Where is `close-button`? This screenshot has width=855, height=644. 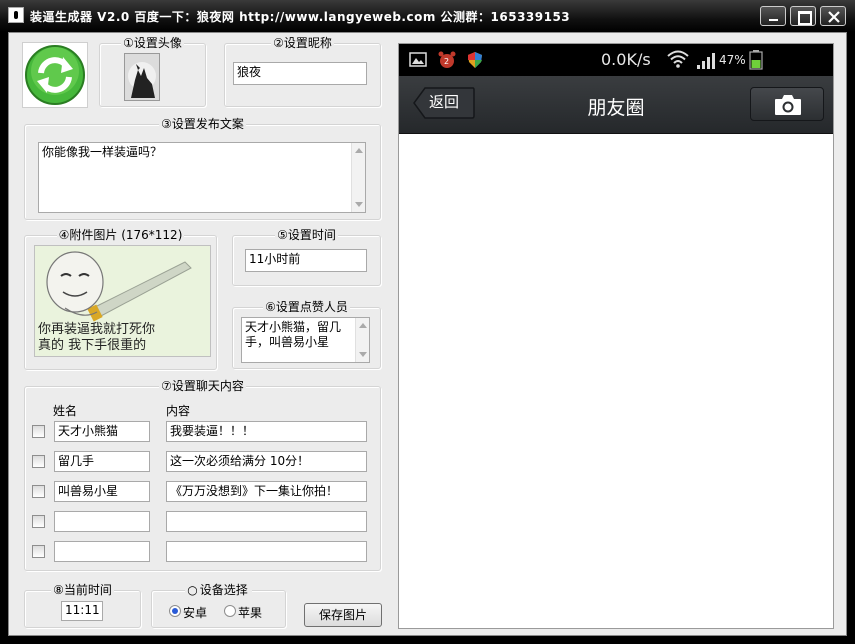 close-button is located at coordinates (833, 16).